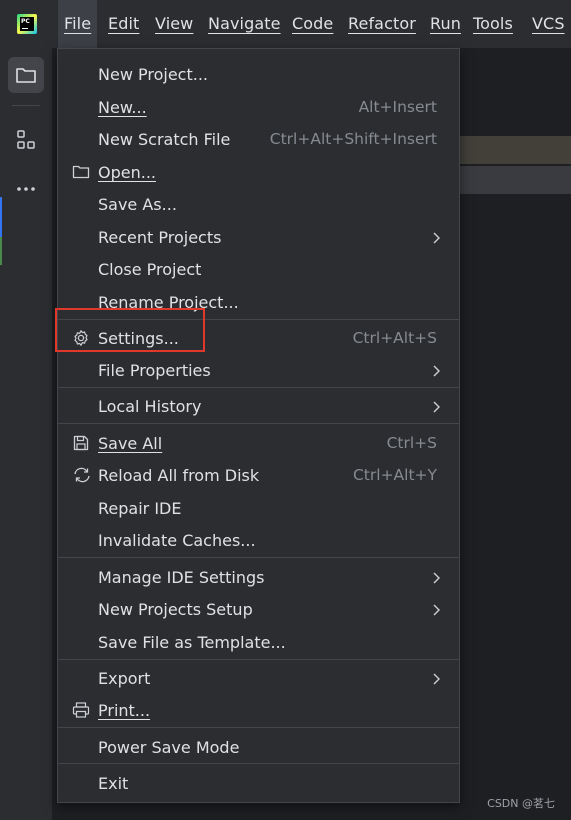  What do you see at coordinates (179, 475) in the screenshot?
I see `menu-item-label: Reload All from Disk` at bounding box center [179, 475].